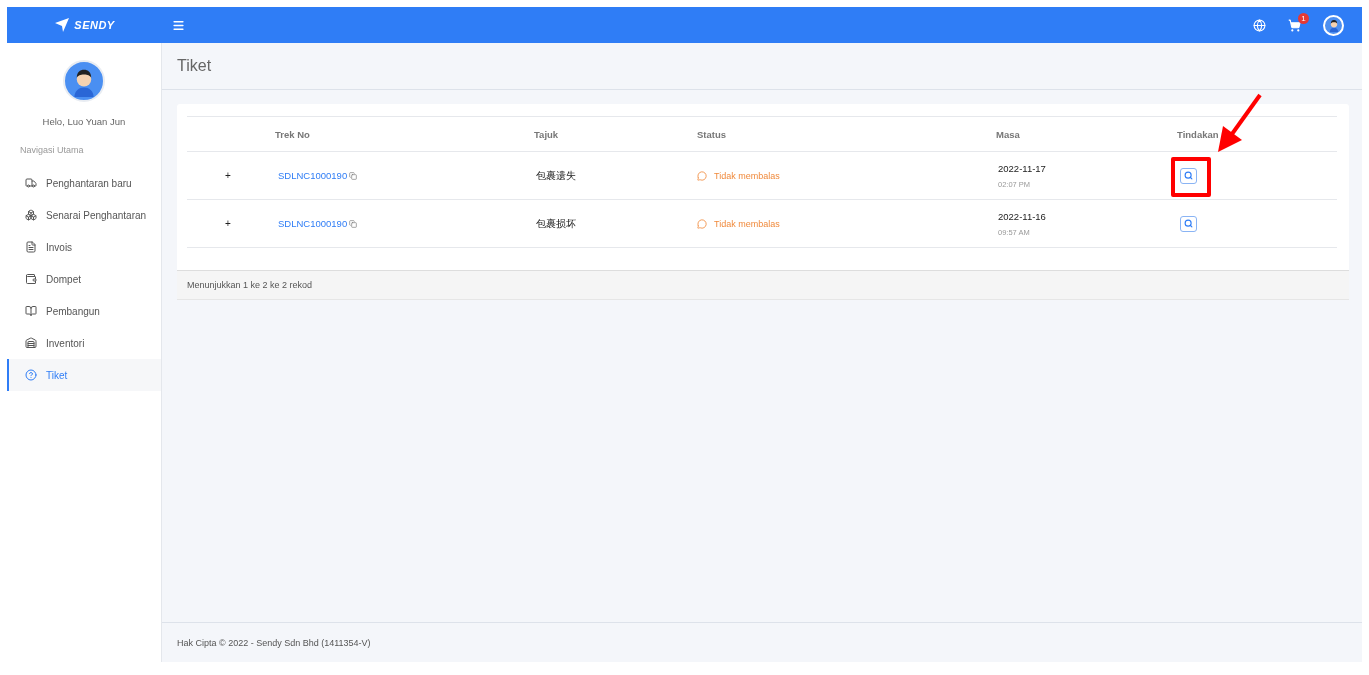 Image resolution: width=1369 pixels, height=675 pixels. I want to click on book-icon, so click(31, 311).